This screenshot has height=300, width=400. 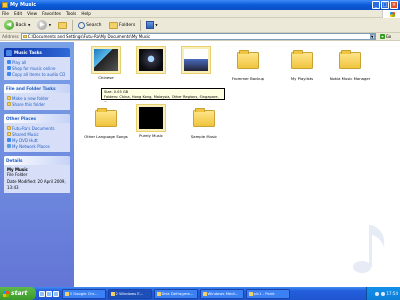 I want to click on folder-label: Purely Music, so click(x=151, y=135).